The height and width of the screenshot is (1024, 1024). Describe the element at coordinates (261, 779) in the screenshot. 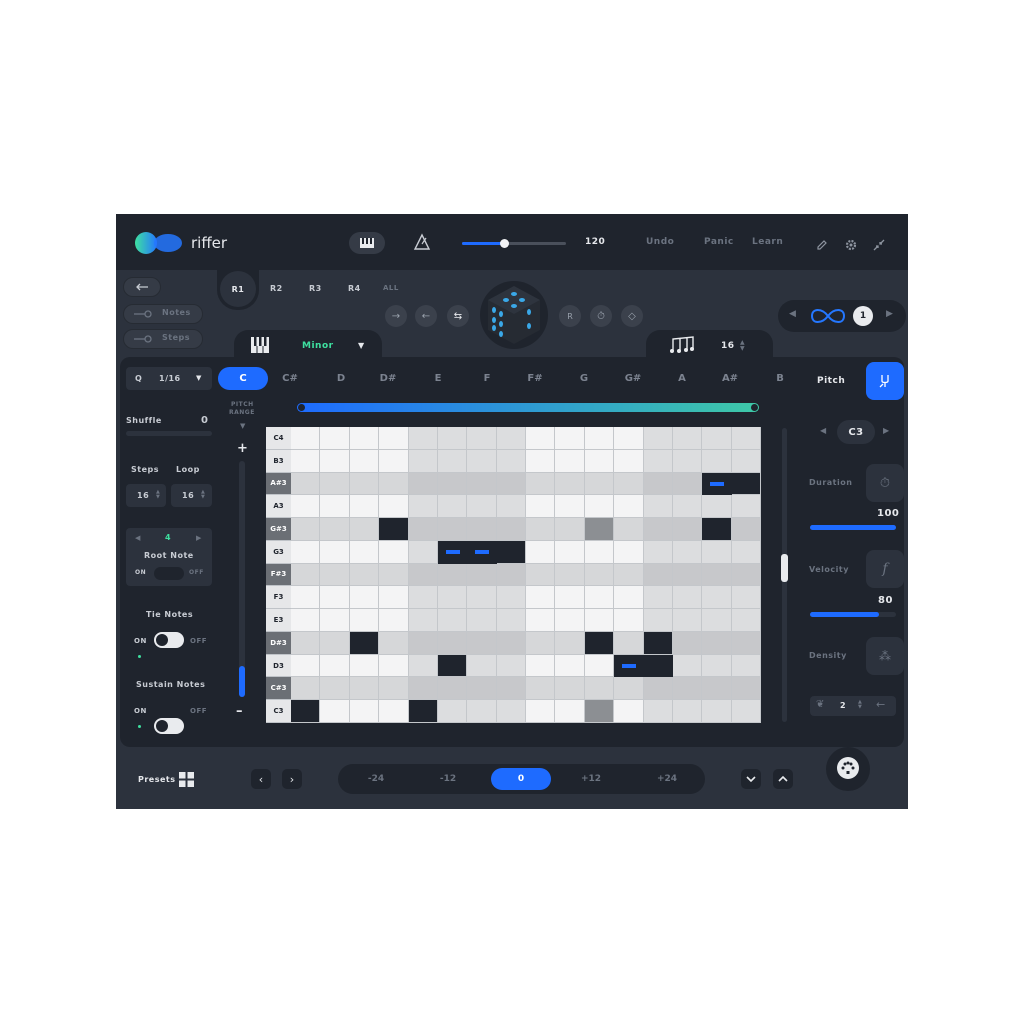

I see `preset-prev-button: ‹` at that location.